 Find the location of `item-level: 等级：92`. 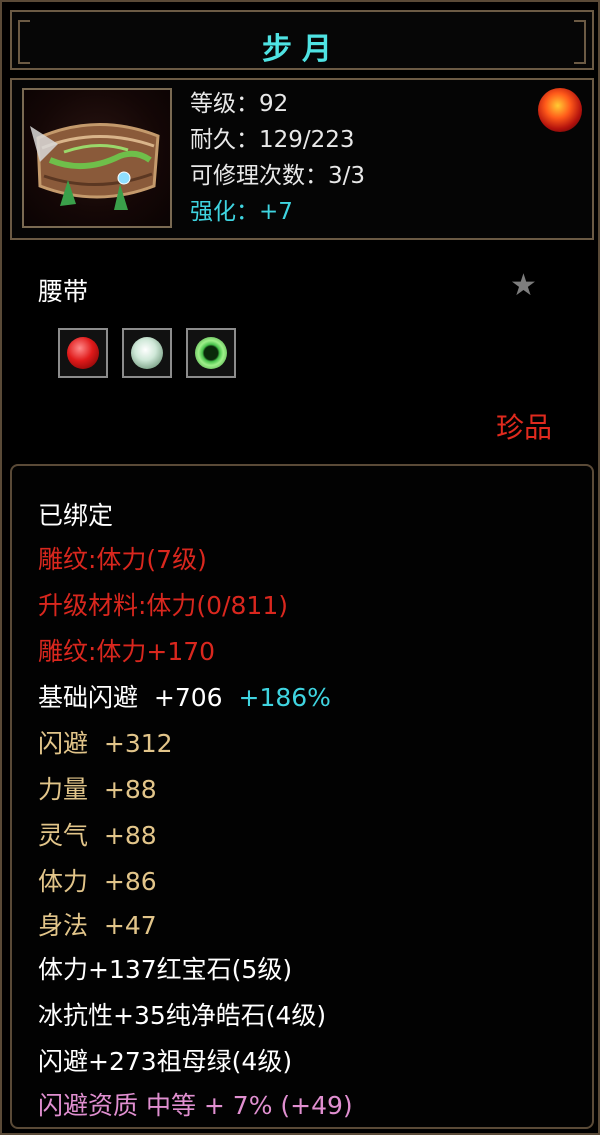

item-level: 等级：92 is located at coordinates (239, 104).